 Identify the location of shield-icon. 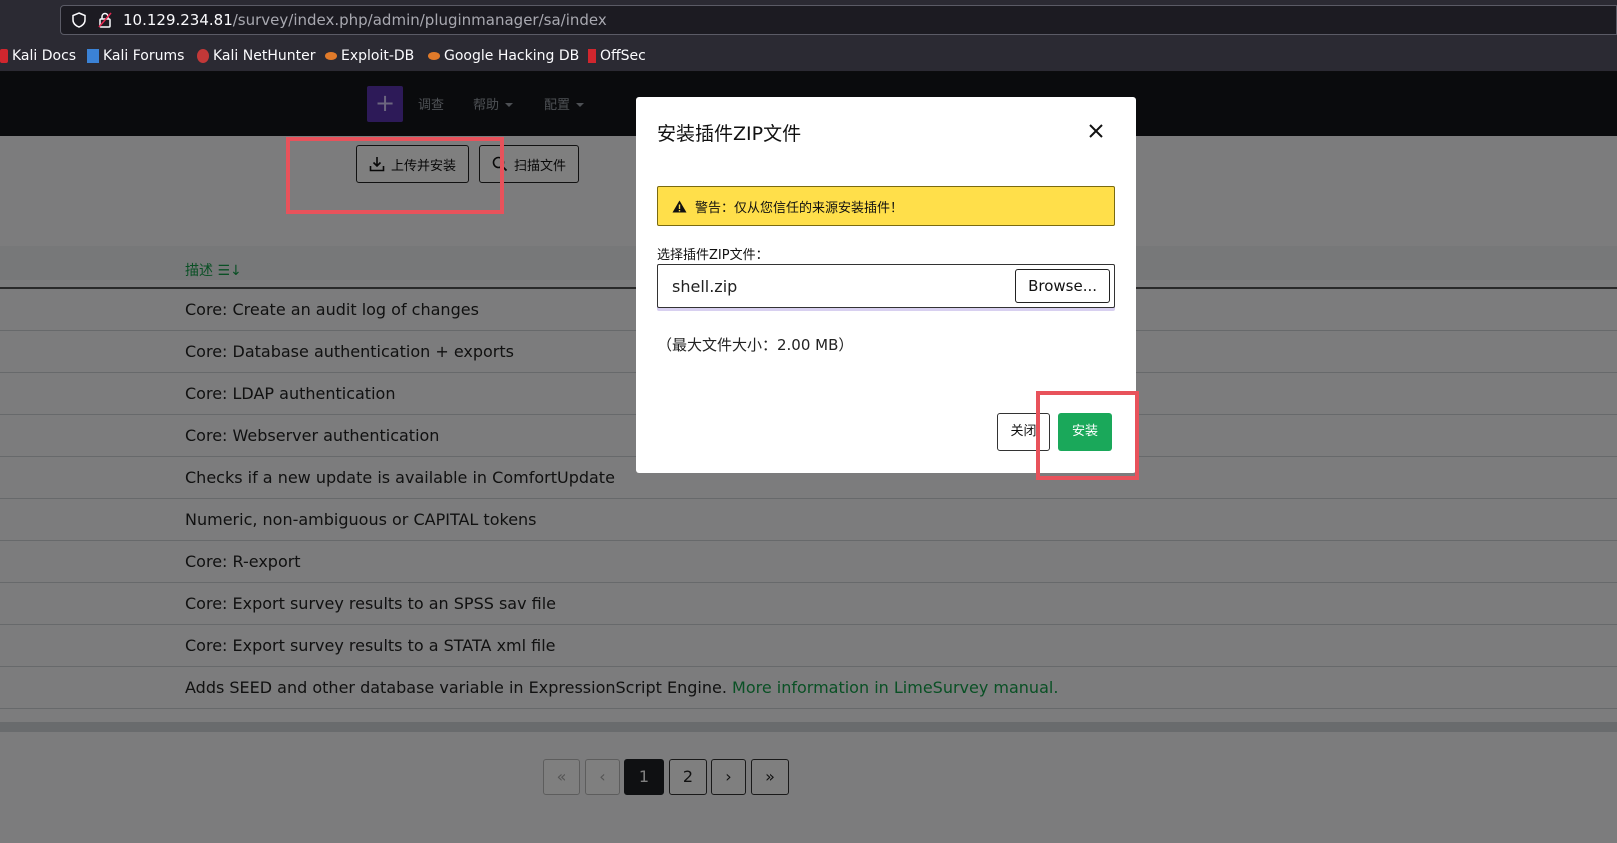
(79, 20).